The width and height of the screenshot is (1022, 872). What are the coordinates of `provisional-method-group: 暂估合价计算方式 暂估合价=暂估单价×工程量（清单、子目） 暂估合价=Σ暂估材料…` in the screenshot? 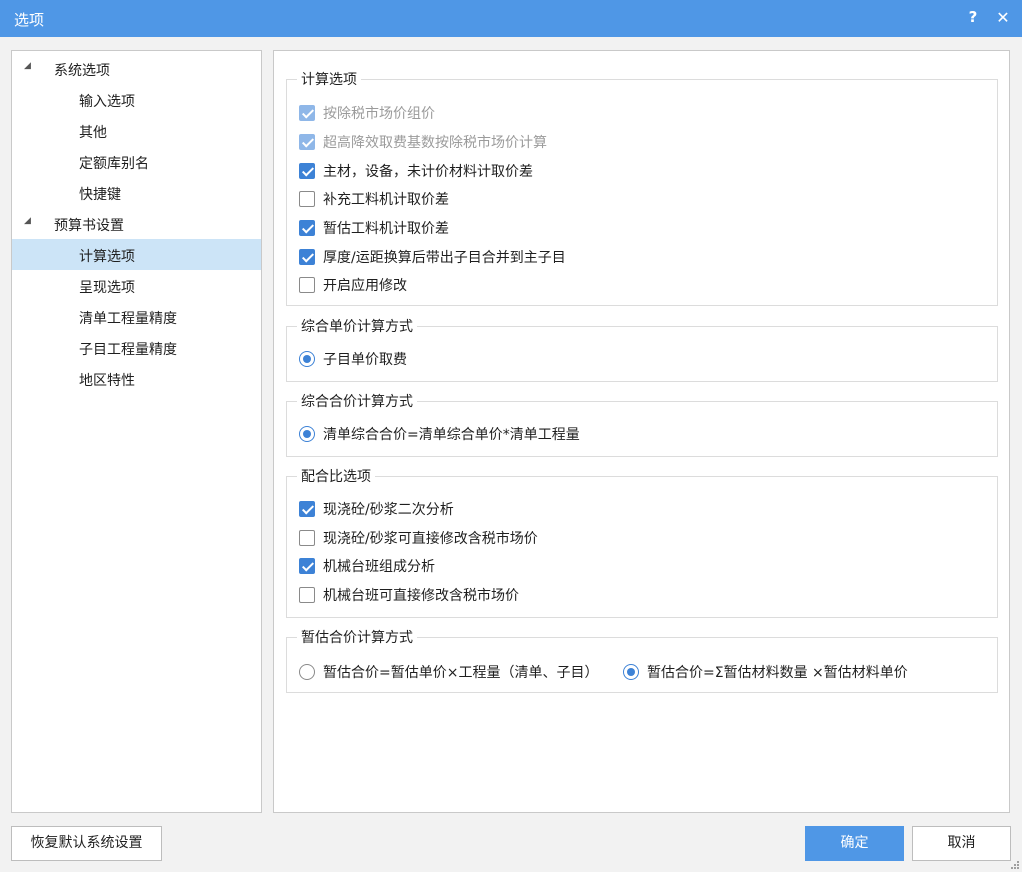 It's located at (642, 660).